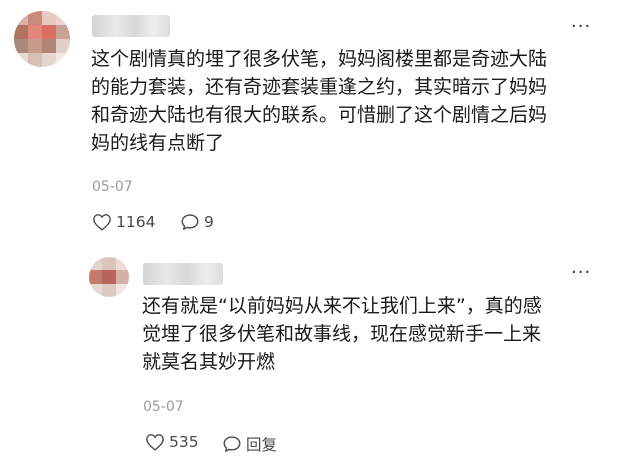 This screenshot has height=468, width=618. Describe the element at coordinates (163, 407) in the screenshot. I see `reply-date: 05-07` at that location.